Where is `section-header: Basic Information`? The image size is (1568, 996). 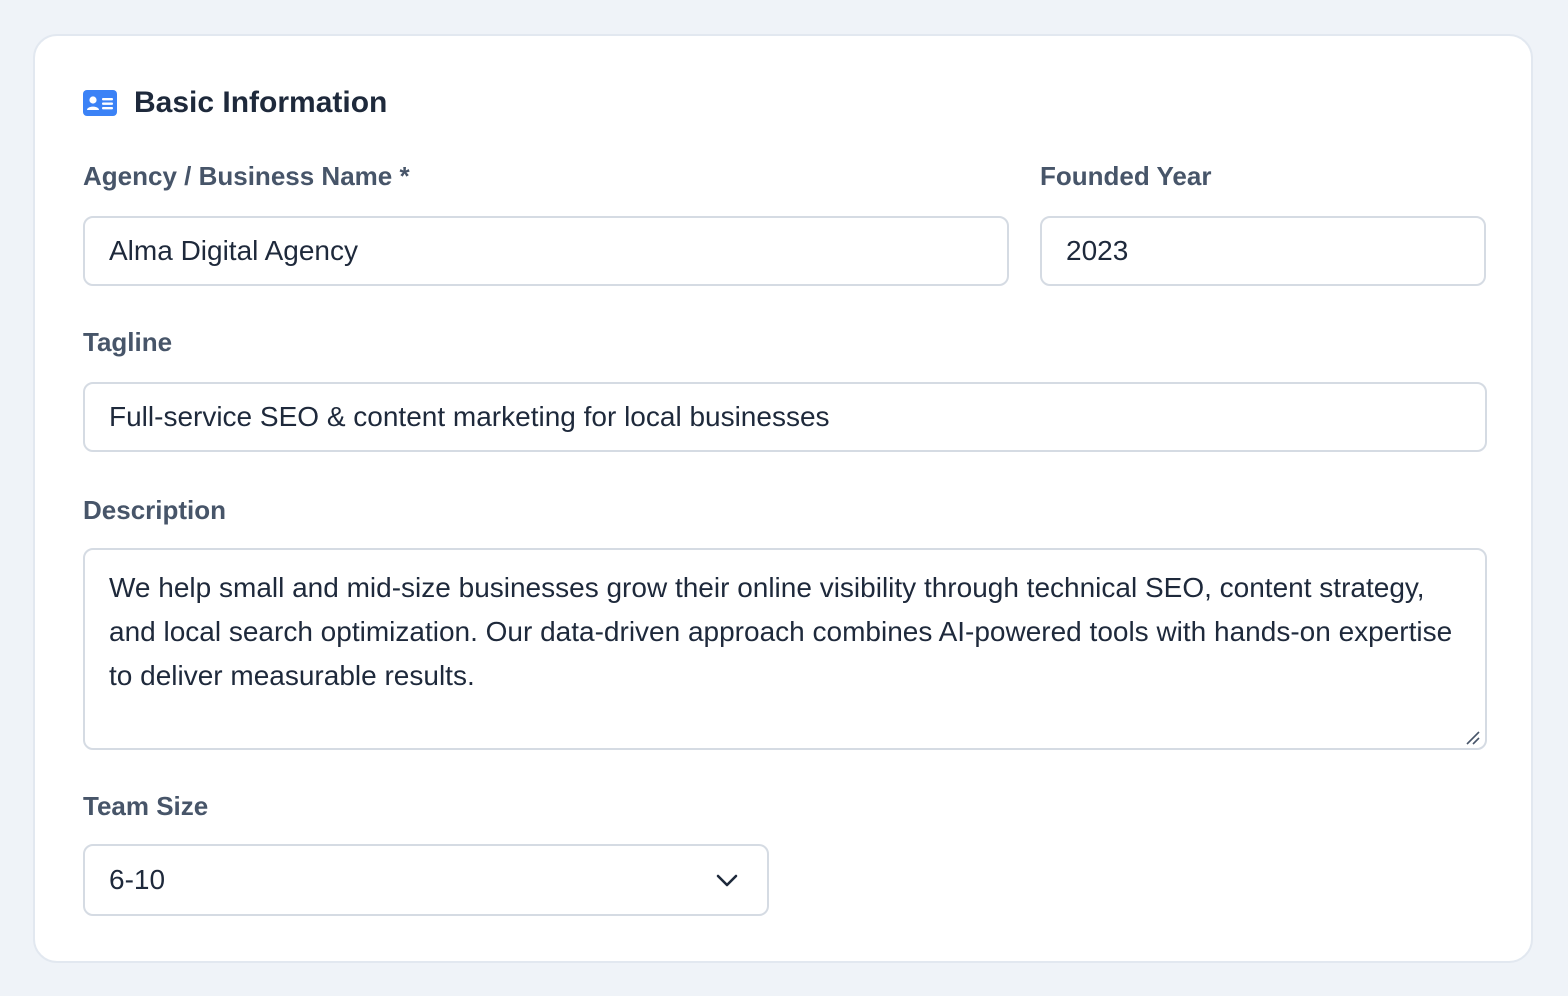
section-header: Basic Information is located at coordinates (235, 103).